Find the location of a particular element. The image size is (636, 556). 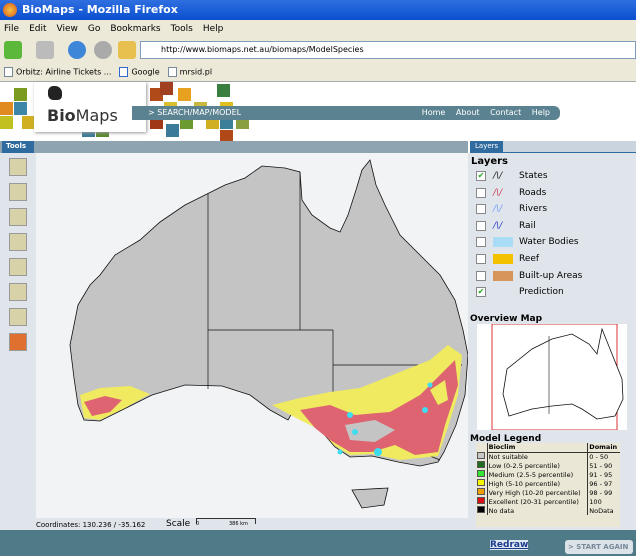

legend-domain: 51 - 90 is located at coordinates (603, 465).